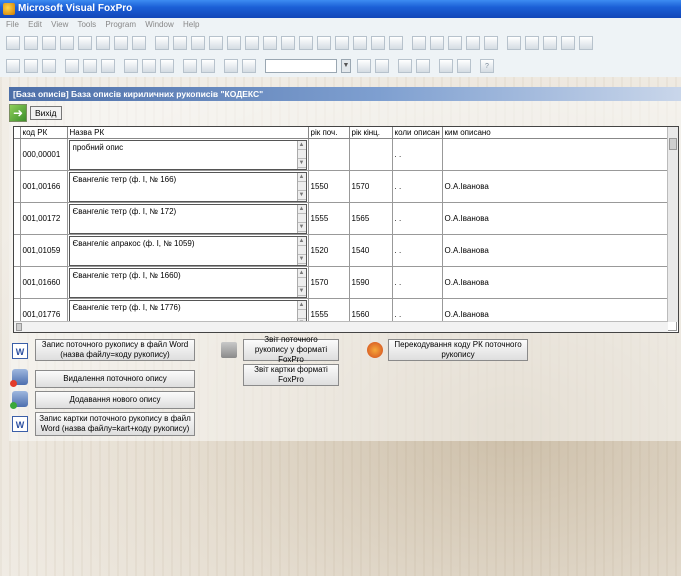 Image resolution: width=681 pixels, height=576 pixels. What do you see at coordinates (190, 66) in the screenshot?
I see `undo-icon` at bounding box center [190, 66].